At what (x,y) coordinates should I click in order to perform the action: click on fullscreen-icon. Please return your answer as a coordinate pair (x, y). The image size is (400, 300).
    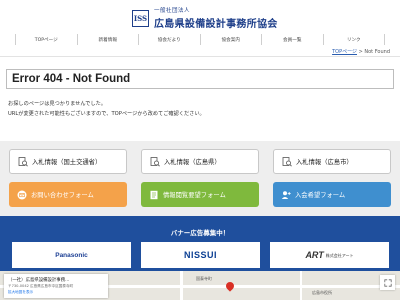
    Looking at the image, I should click on (387, 282).